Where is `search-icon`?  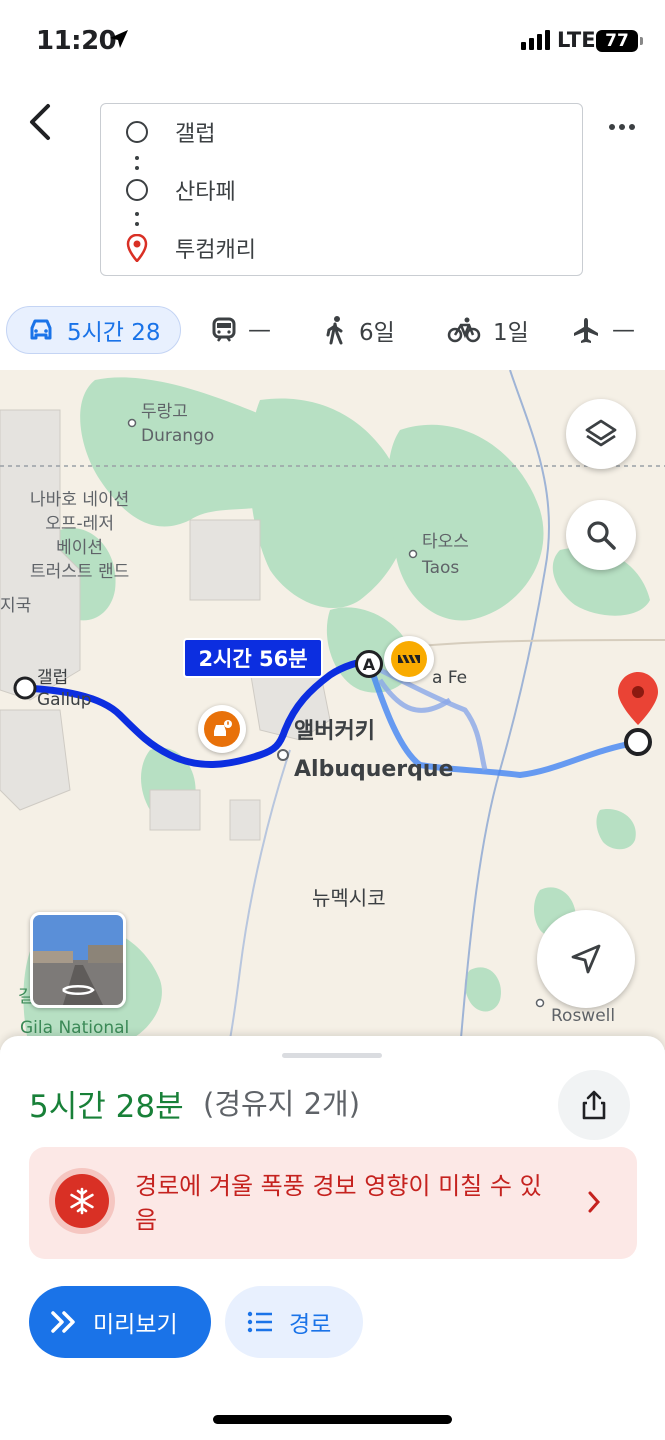 search-icon is located at coordinates (601, 535).